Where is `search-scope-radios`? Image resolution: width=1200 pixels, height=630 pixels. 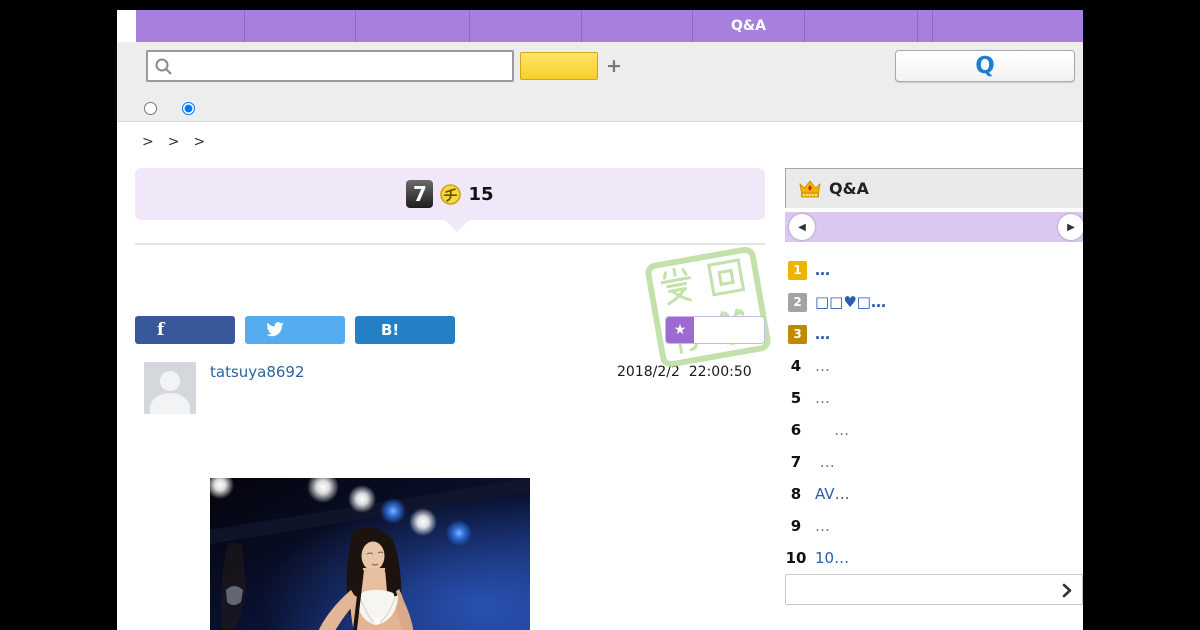 search-scope-radios is located at coordinates (169, 108).